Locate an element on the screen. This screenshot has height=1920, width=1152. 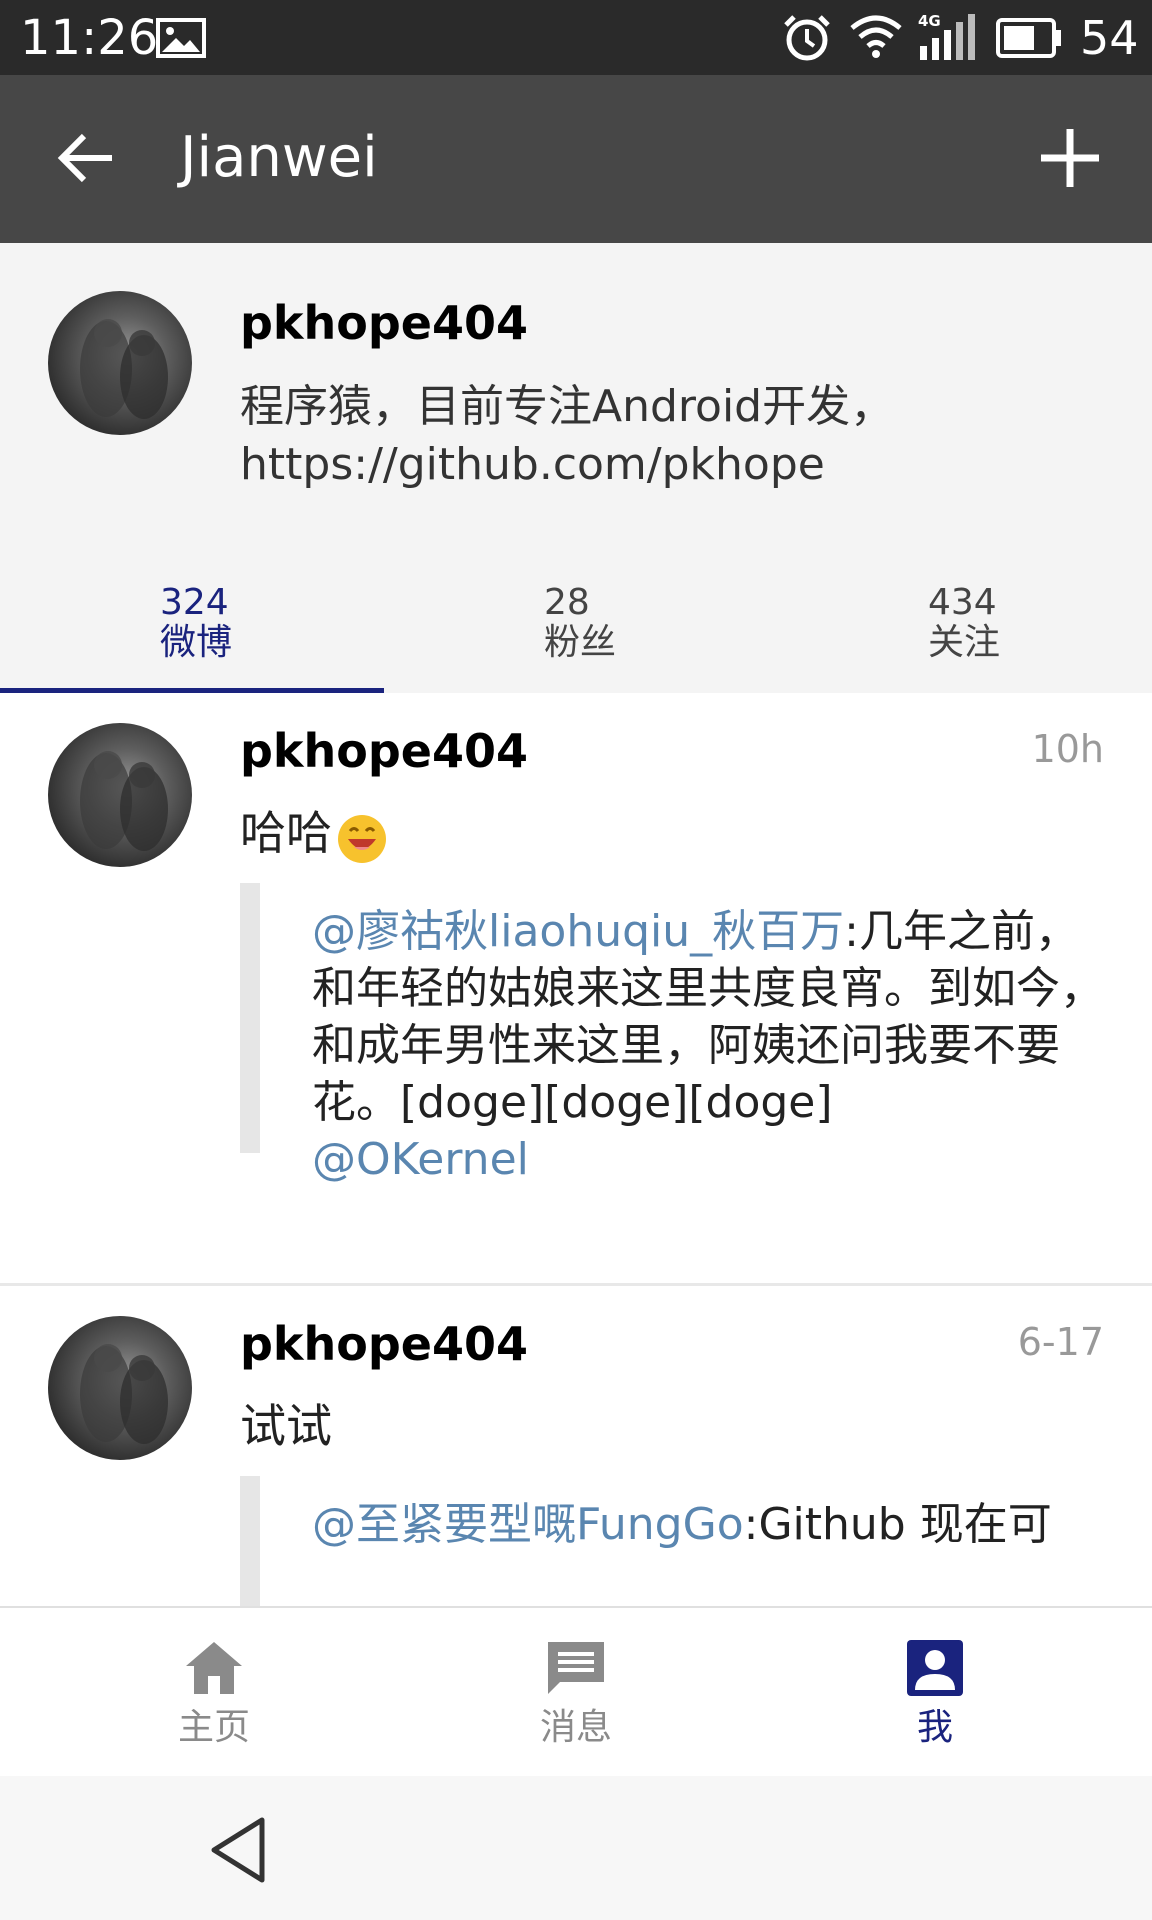
tab-weibo: 324 微博 is located at coordinates (192, 624).